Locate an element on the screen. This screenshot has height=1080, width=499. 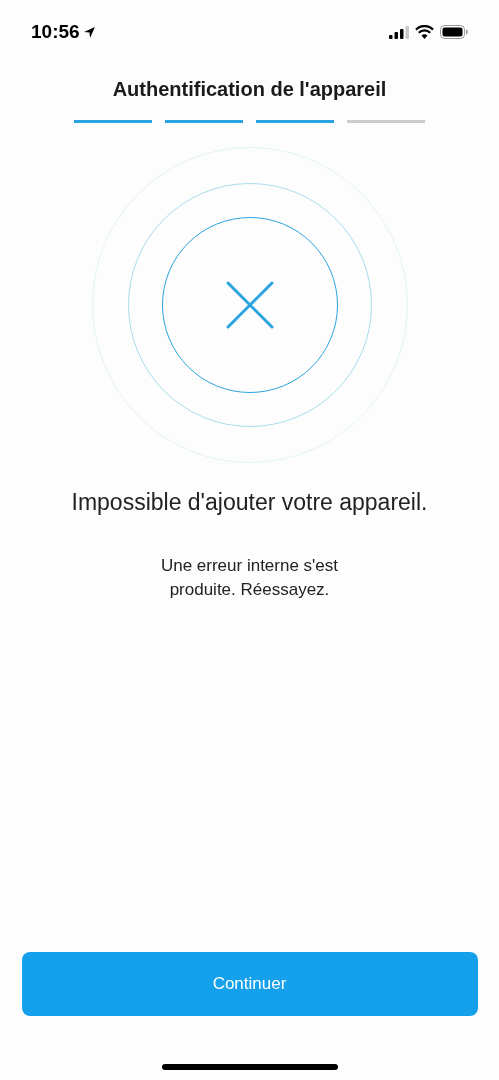
continue-button: Continuer is located at coordinates (249, 984).